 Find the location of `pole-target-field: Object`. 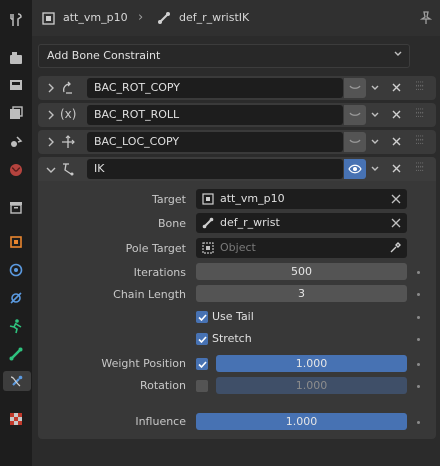

pole-target-field: Object is located at coordinates (301, 248).